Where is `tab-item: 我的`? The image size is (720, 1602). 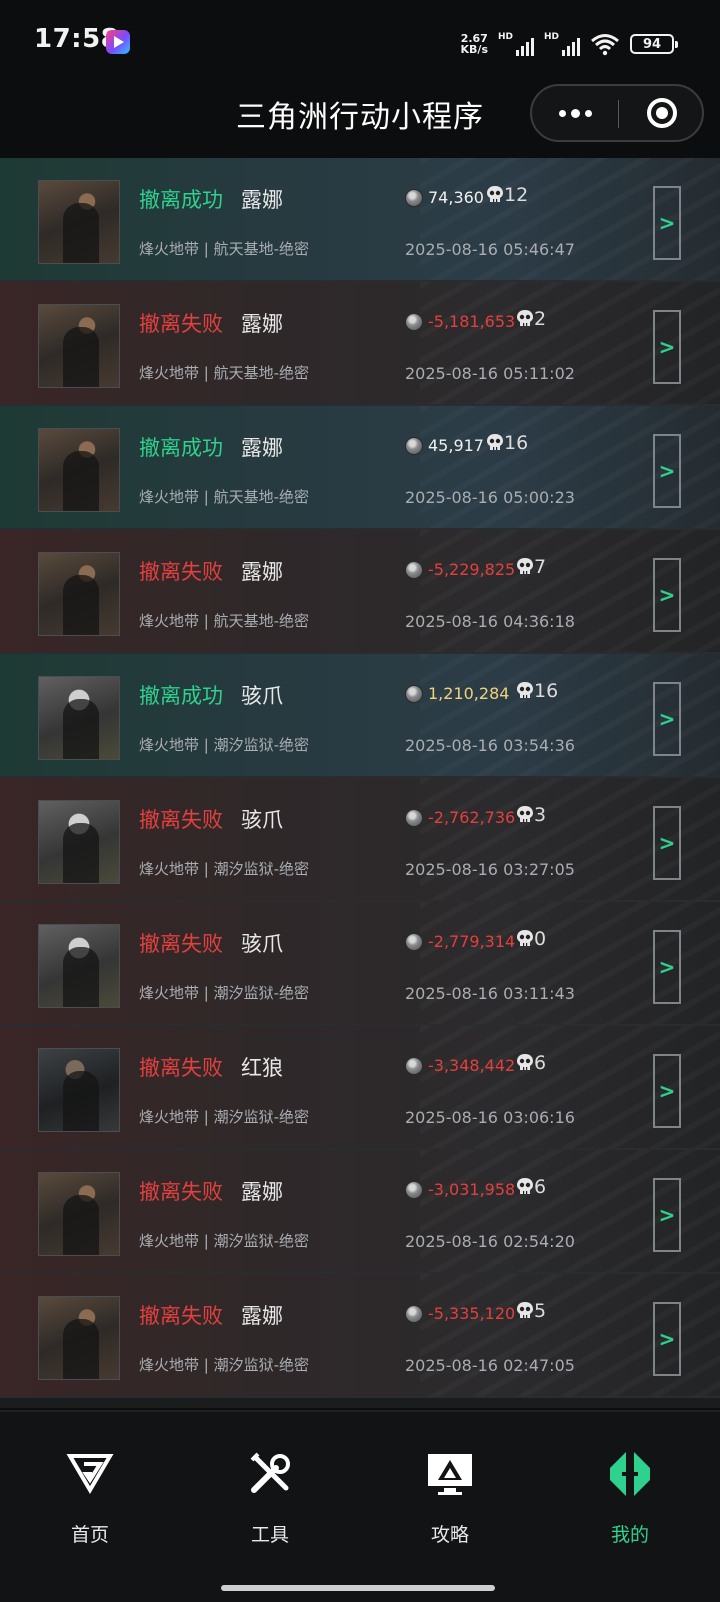 tab-item: 我的 is located at coordinates (630, 1487).